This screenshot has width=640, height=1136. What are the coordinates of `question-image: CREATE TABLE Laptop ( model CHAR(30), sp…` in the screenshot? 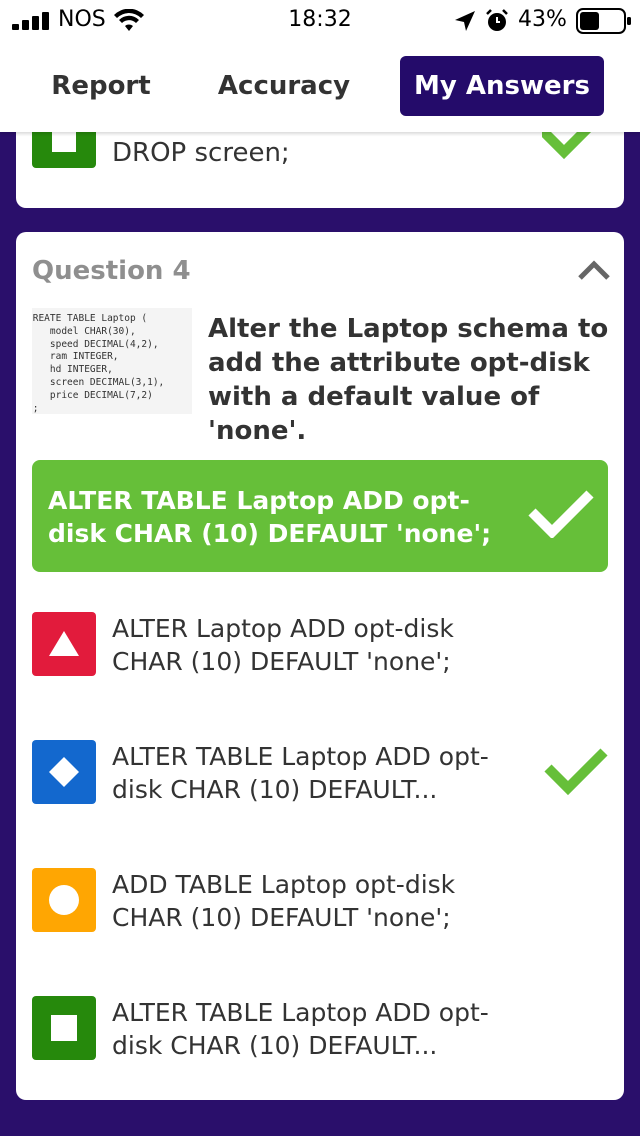 It's located at (112, 361).